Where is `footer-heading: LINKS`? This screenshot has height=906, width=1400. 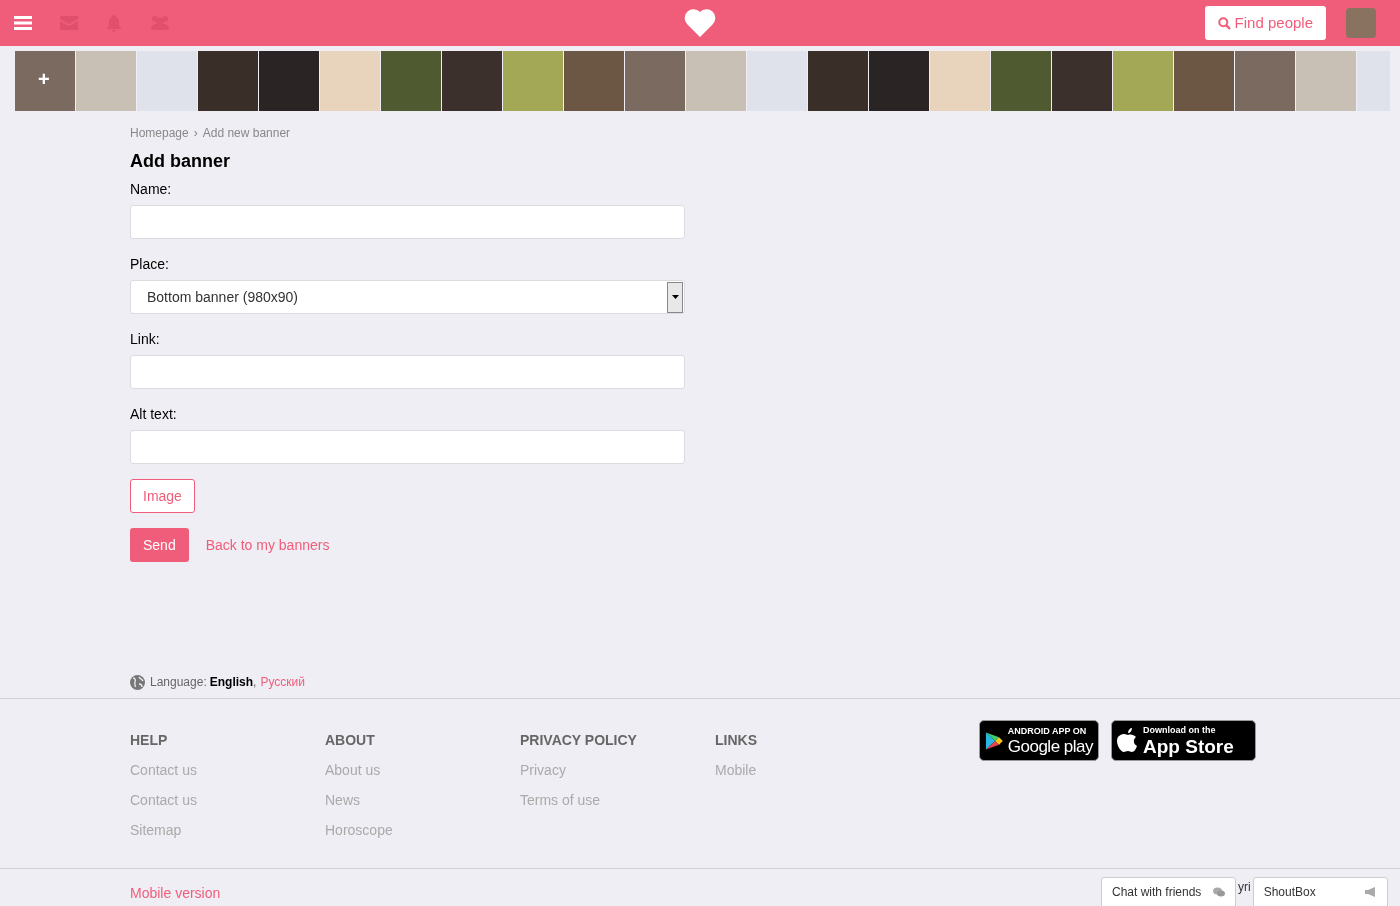
footer-heading: LINKS is located at coordinates (736, 740).